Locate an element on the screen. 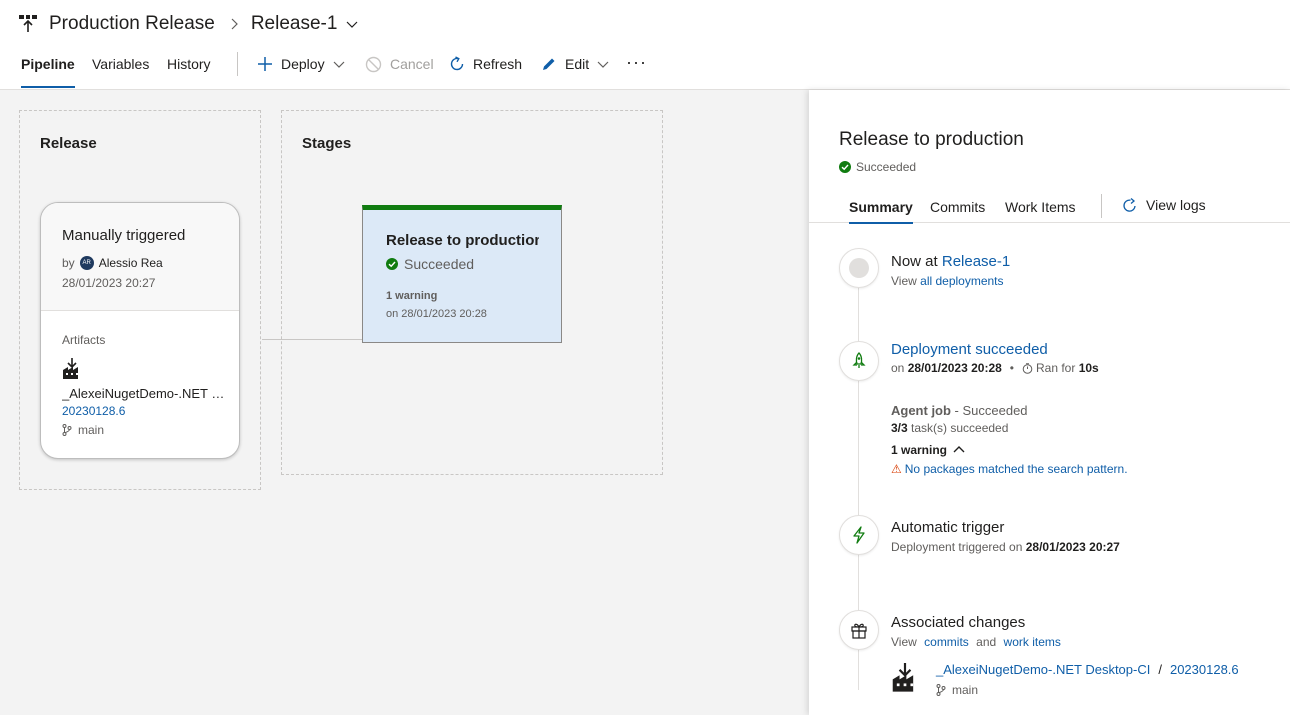 The width and height of the screenshot is (1290, 715). edit-button: Edit is located at coordinates (575, 64).